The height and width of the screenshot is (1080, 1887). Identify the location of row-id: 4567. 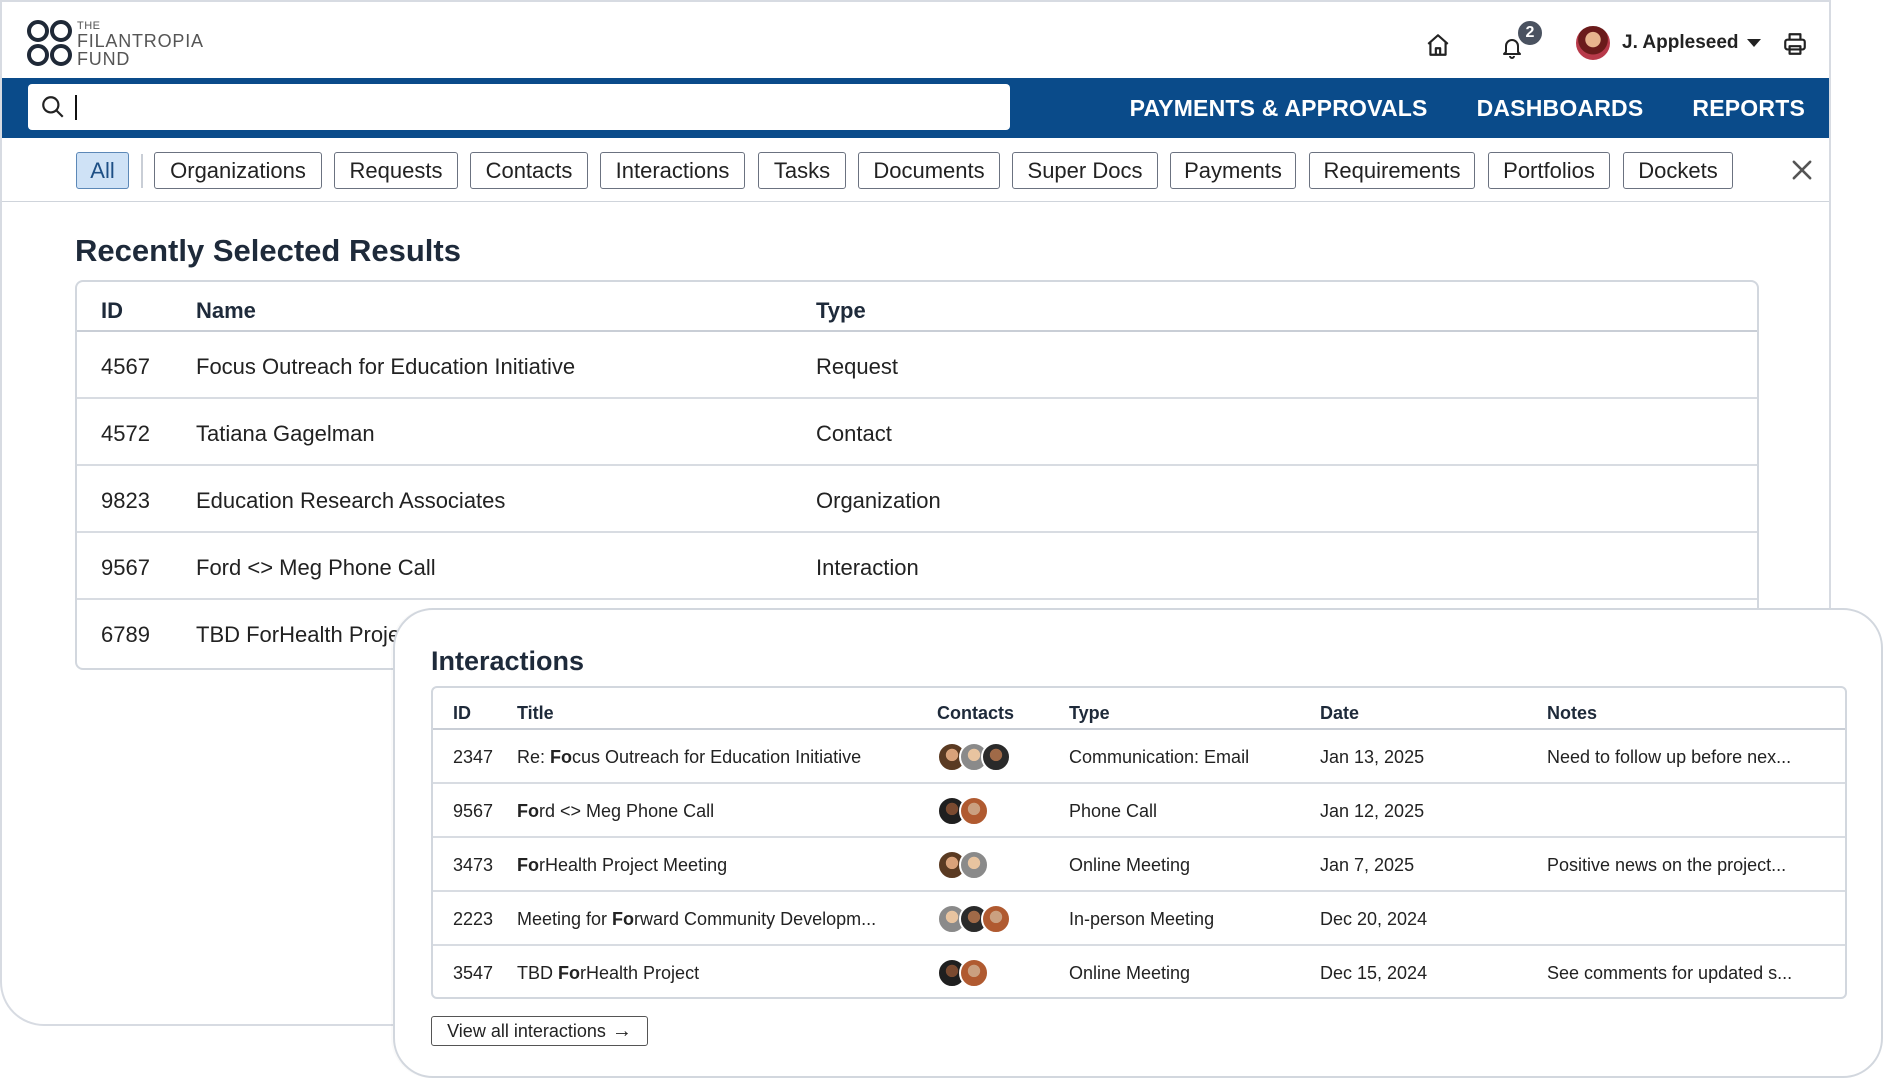
(125, 366).